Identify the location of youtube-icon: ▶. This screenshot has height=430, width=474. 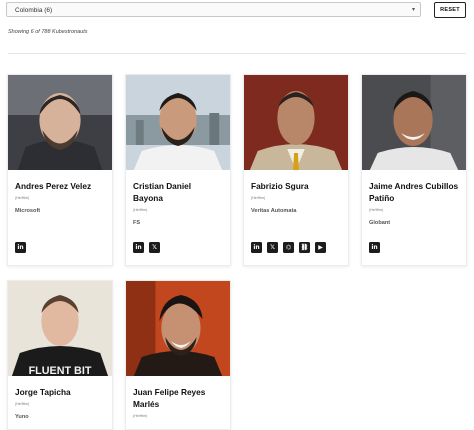
(320, 247).